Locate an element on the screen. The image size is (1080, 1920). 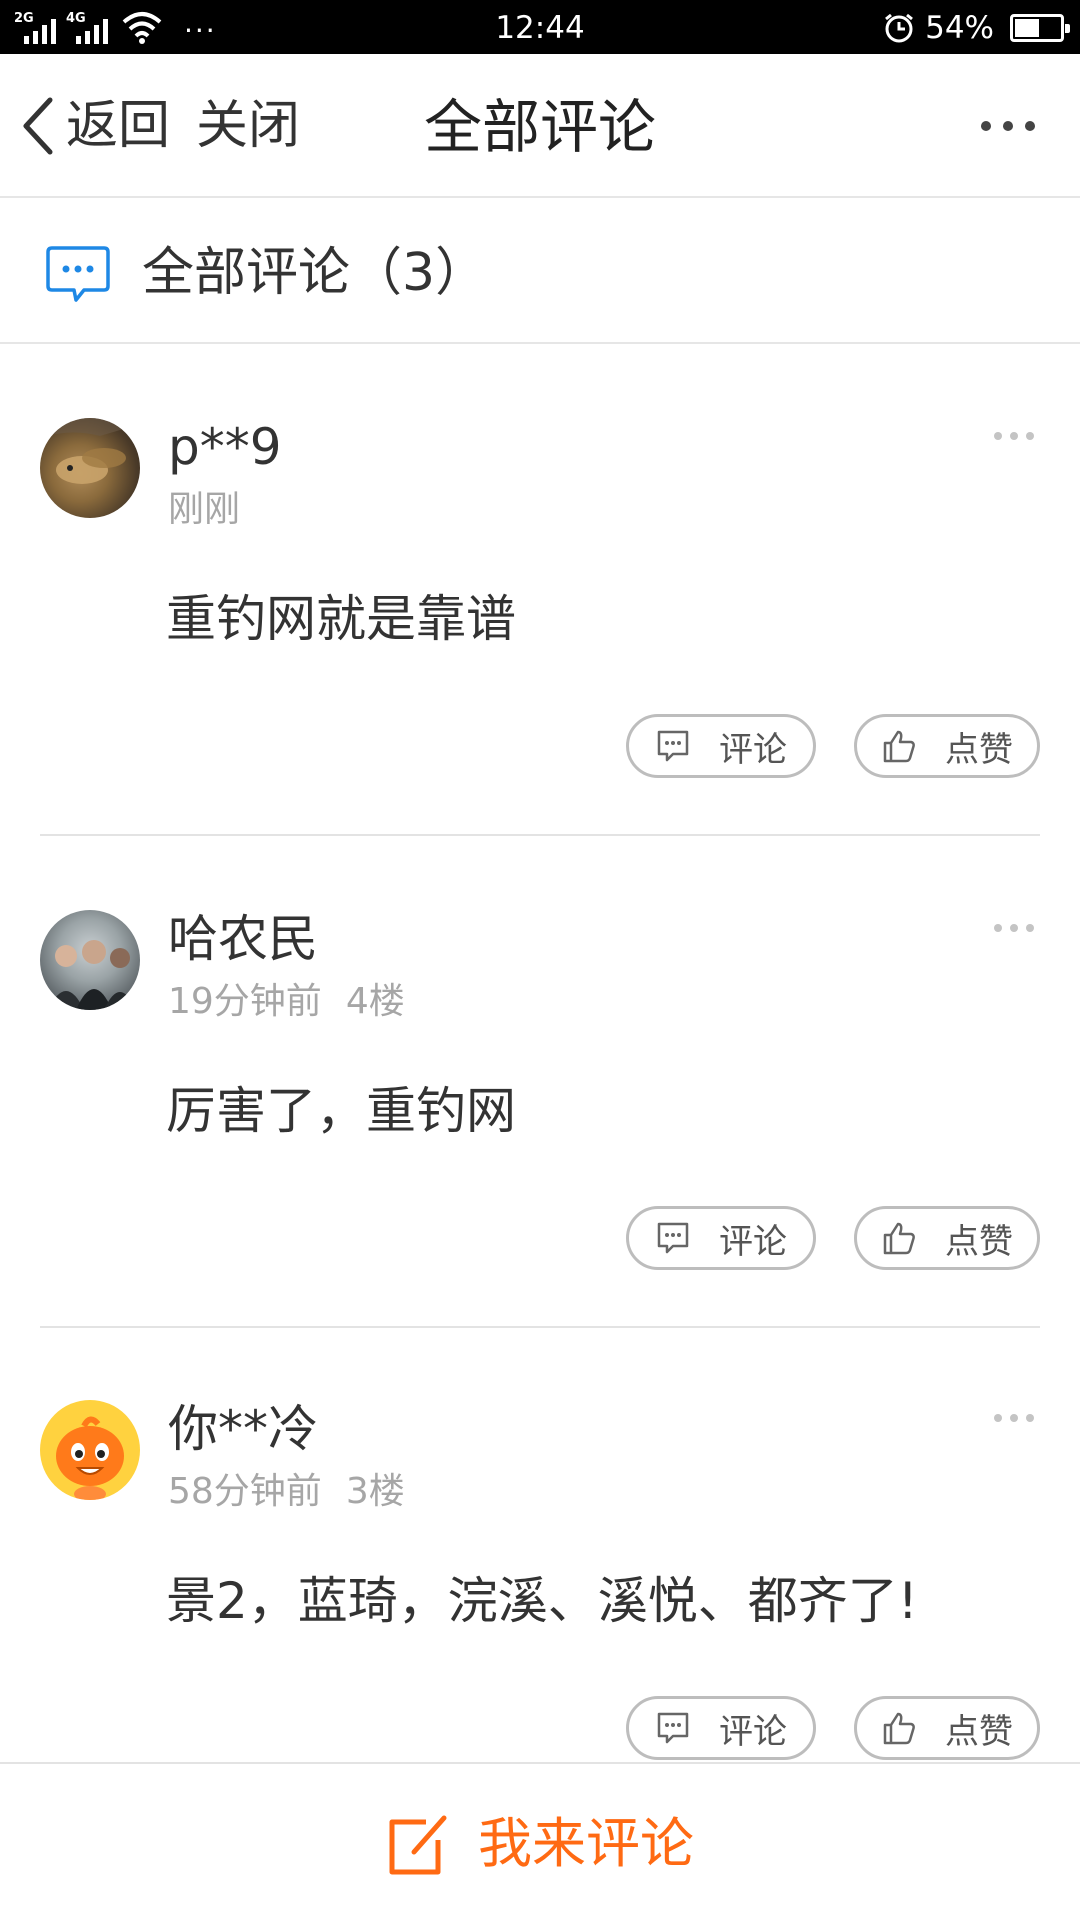
alarm-icon is located at coordinates (899, 28).